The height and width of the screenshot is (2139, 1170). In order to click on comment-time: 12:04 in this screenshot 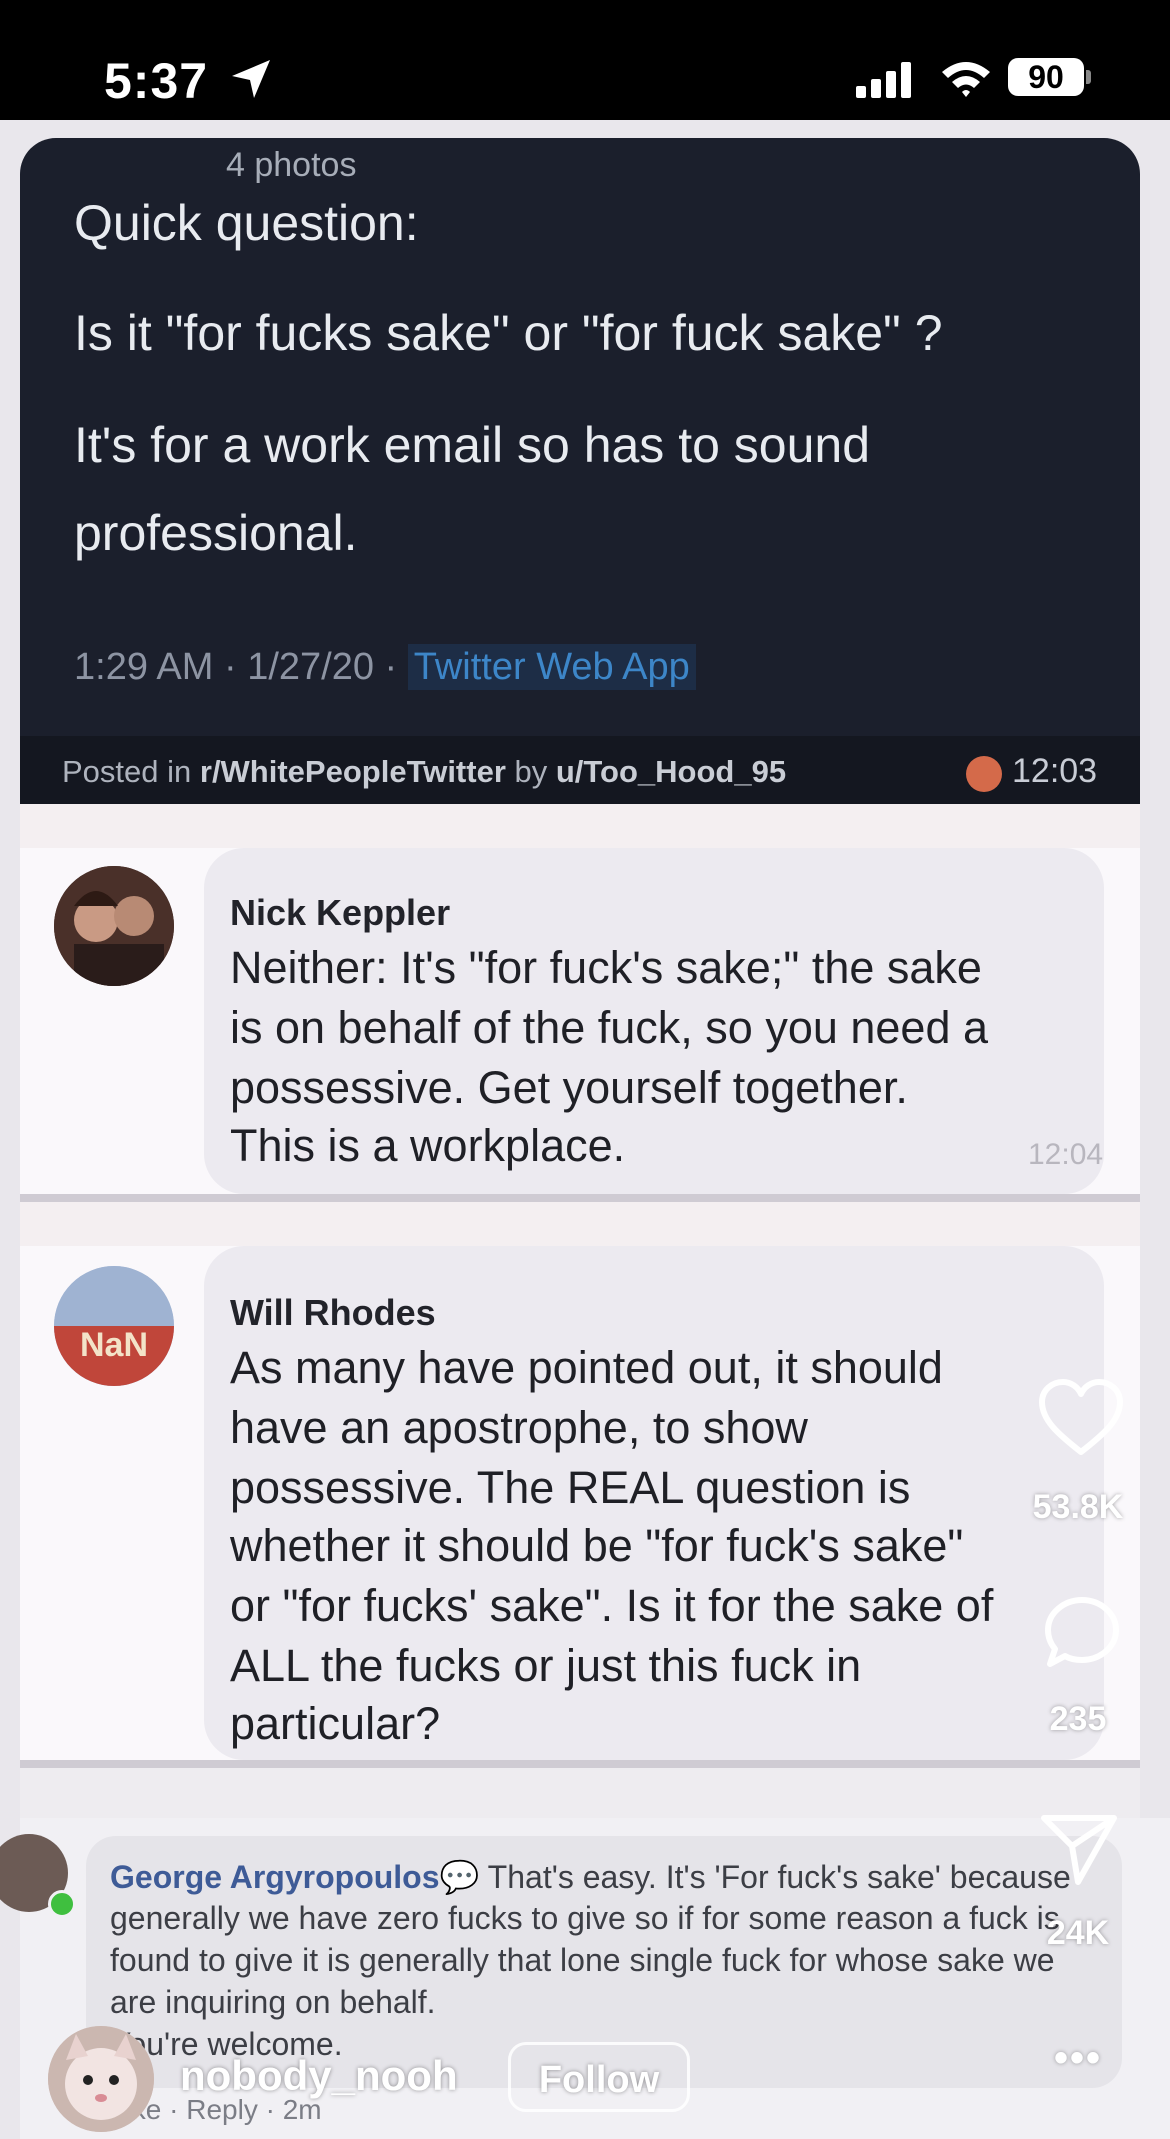, I will do `click(1066, 1154)`.